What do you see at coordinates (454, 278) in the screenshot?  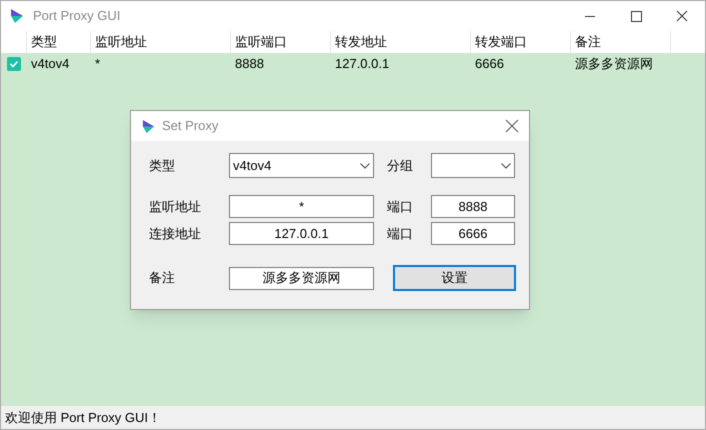 I see `set-button: 设置` at bounding box center [454, 278].